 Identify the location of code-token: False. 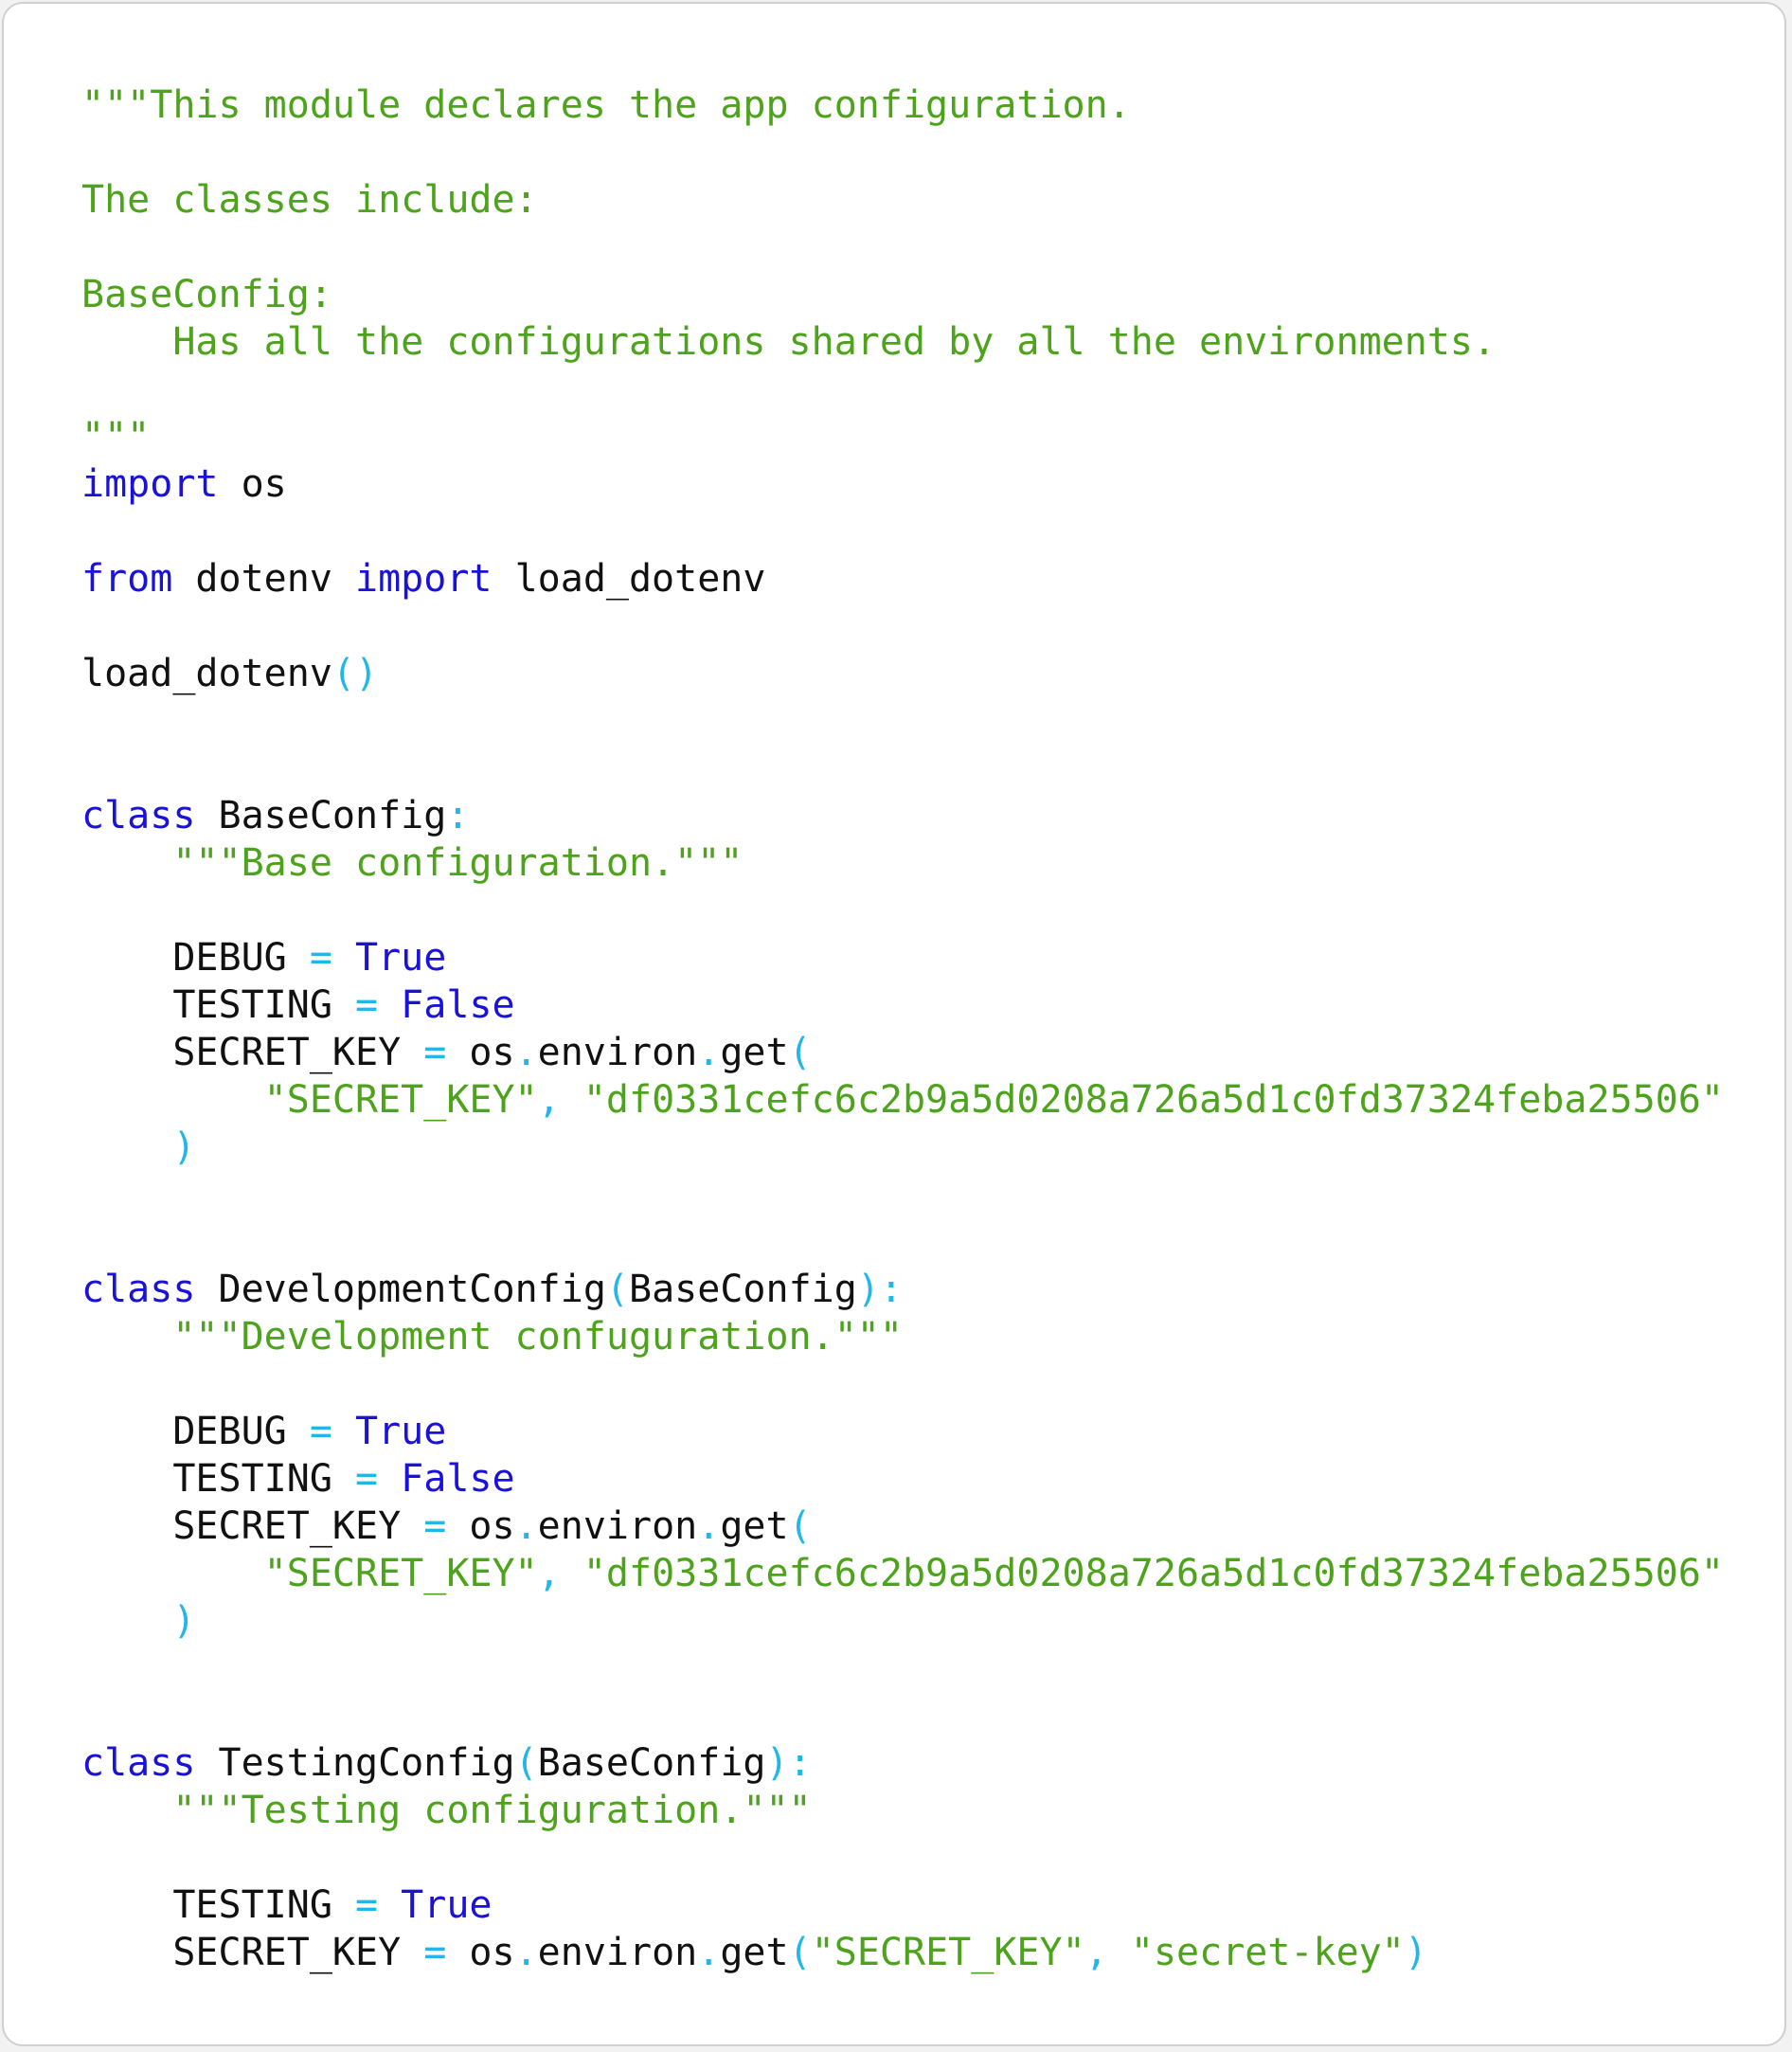
(458, 1479).